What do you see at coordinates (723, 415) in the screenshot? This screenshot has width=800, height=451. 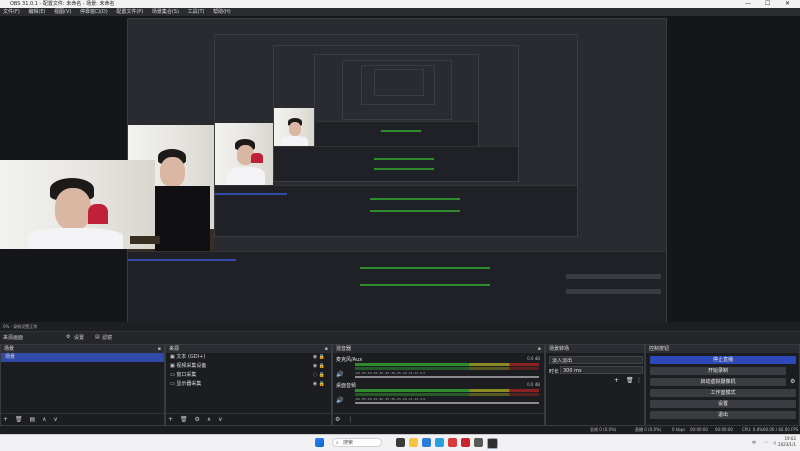 I see `exit-button: 退出` at bounding box center [723, 415].